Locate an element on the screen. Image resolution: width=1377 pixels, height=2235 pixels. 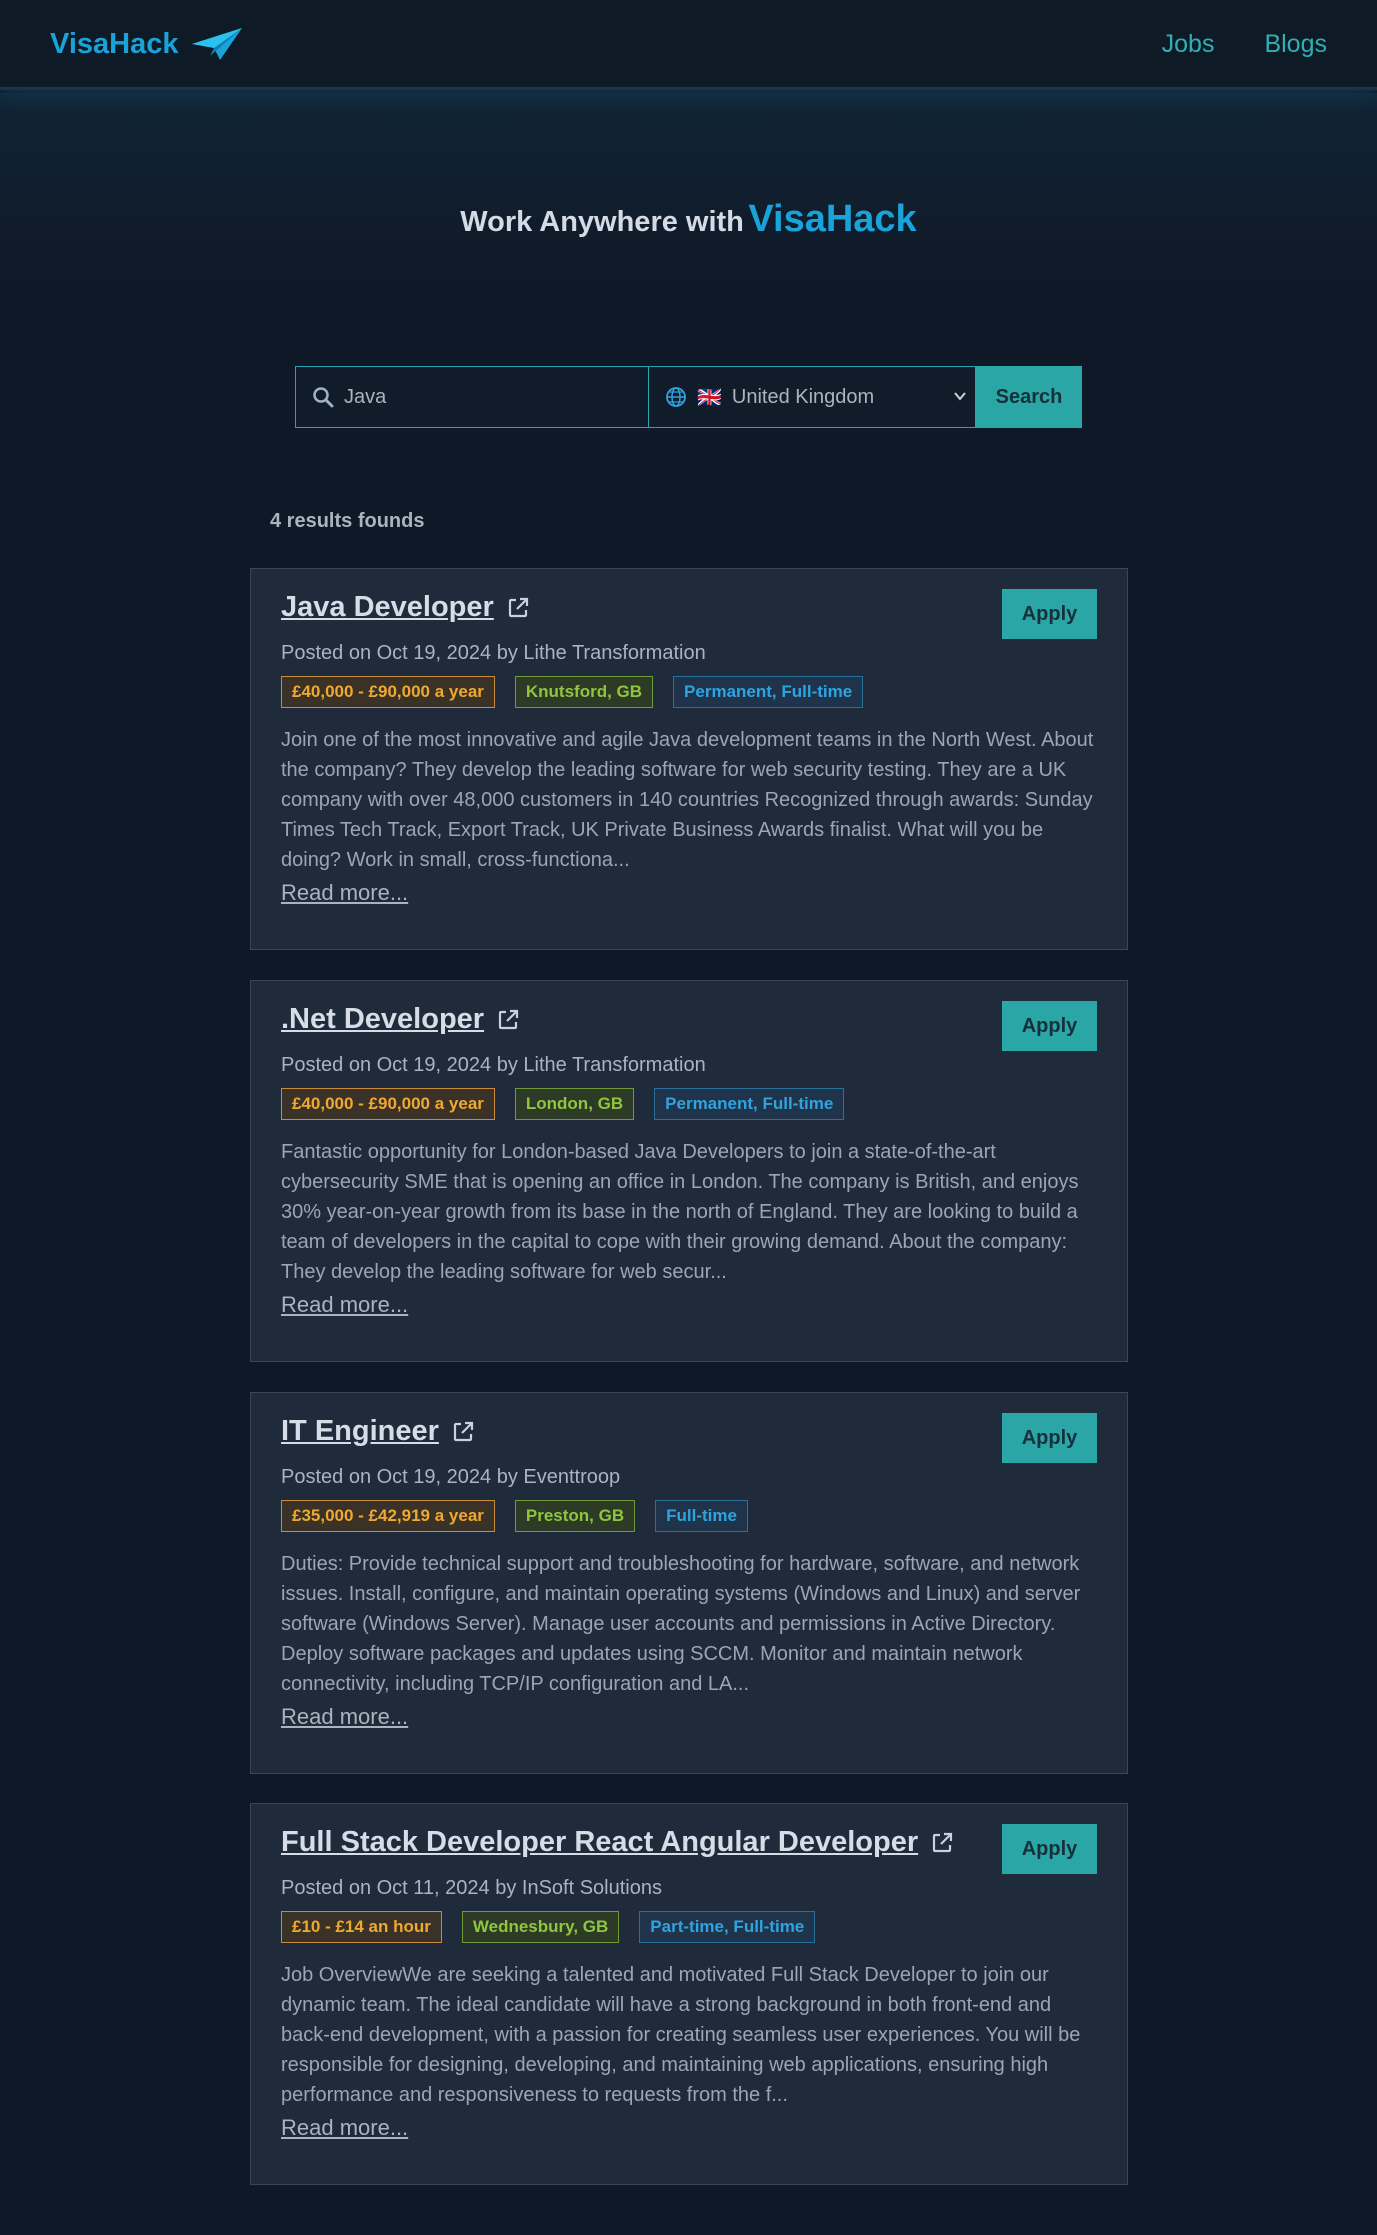
search-field is located at coordinates (472, 397).